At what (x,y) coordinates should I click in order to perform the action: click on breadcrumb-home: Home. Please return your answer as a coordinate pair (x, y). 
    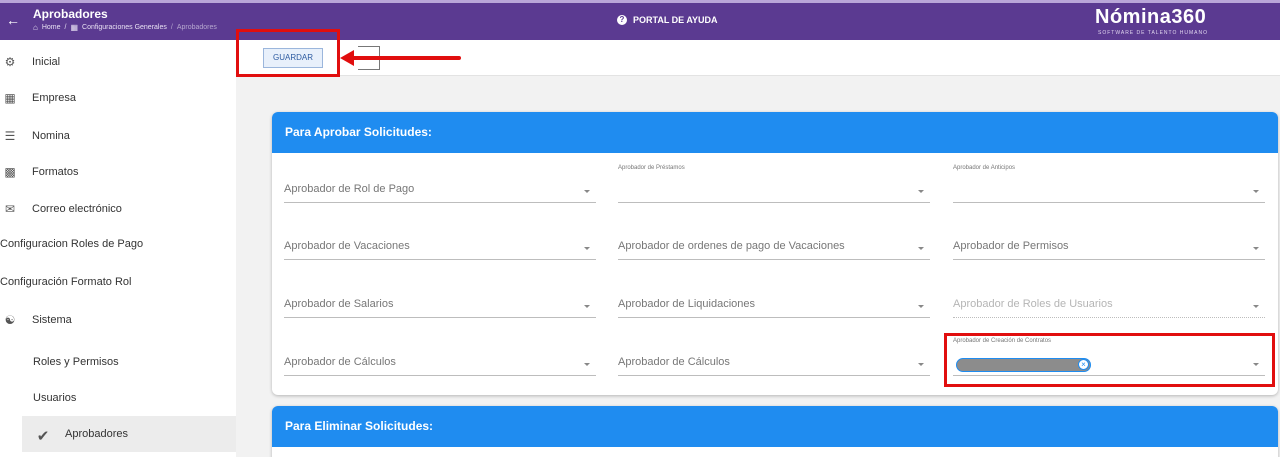
    Looking at the image, I should click on (51, 27).